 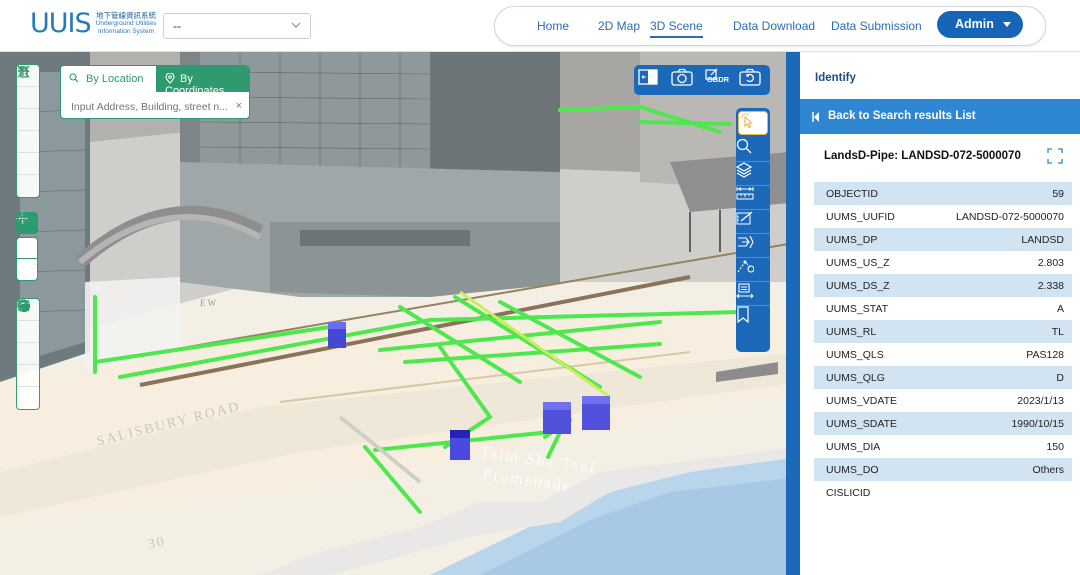 I want to click on attribute-key: UUMS_UUFID, so click(x=860, y=216).